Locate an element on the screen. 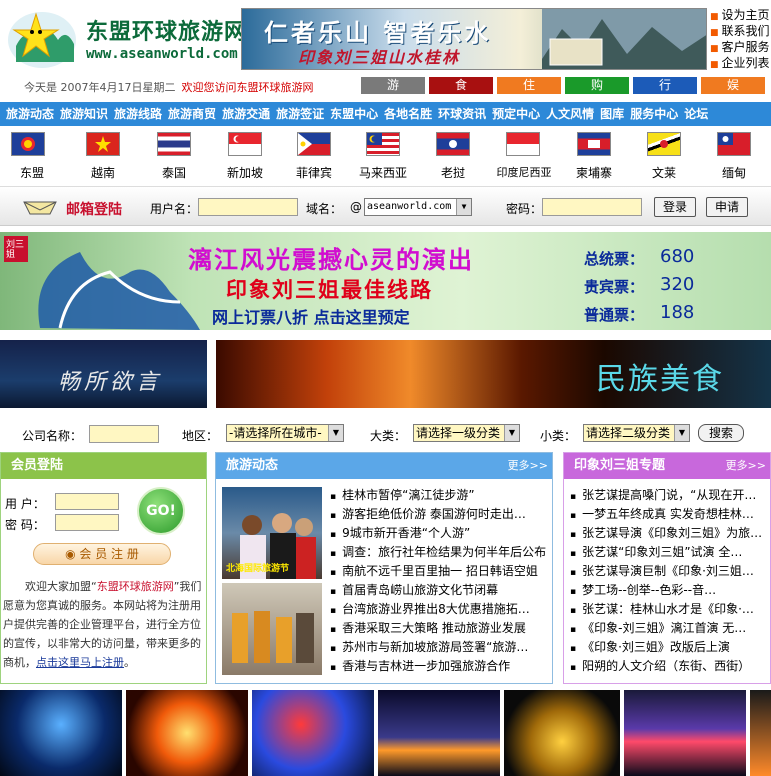 The height and width of the screenshot is (776, 771). laos-flag-icon is located at coordinates (453, 144).